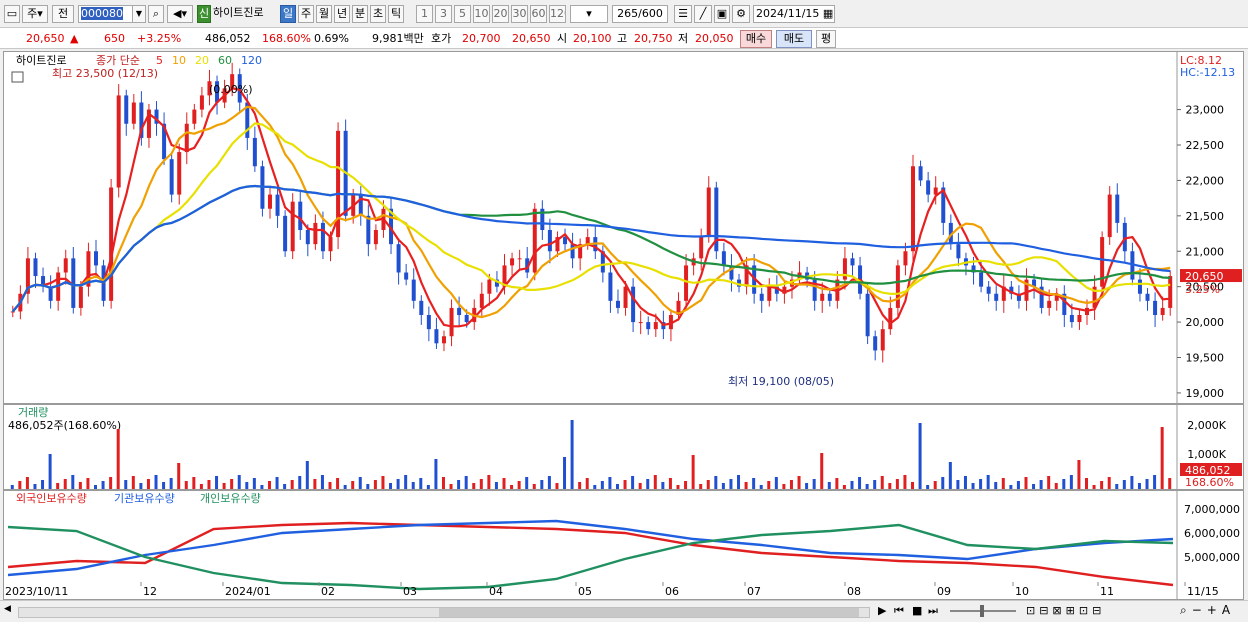  I want to click on period-tab-4: 분, so click(360, 14).